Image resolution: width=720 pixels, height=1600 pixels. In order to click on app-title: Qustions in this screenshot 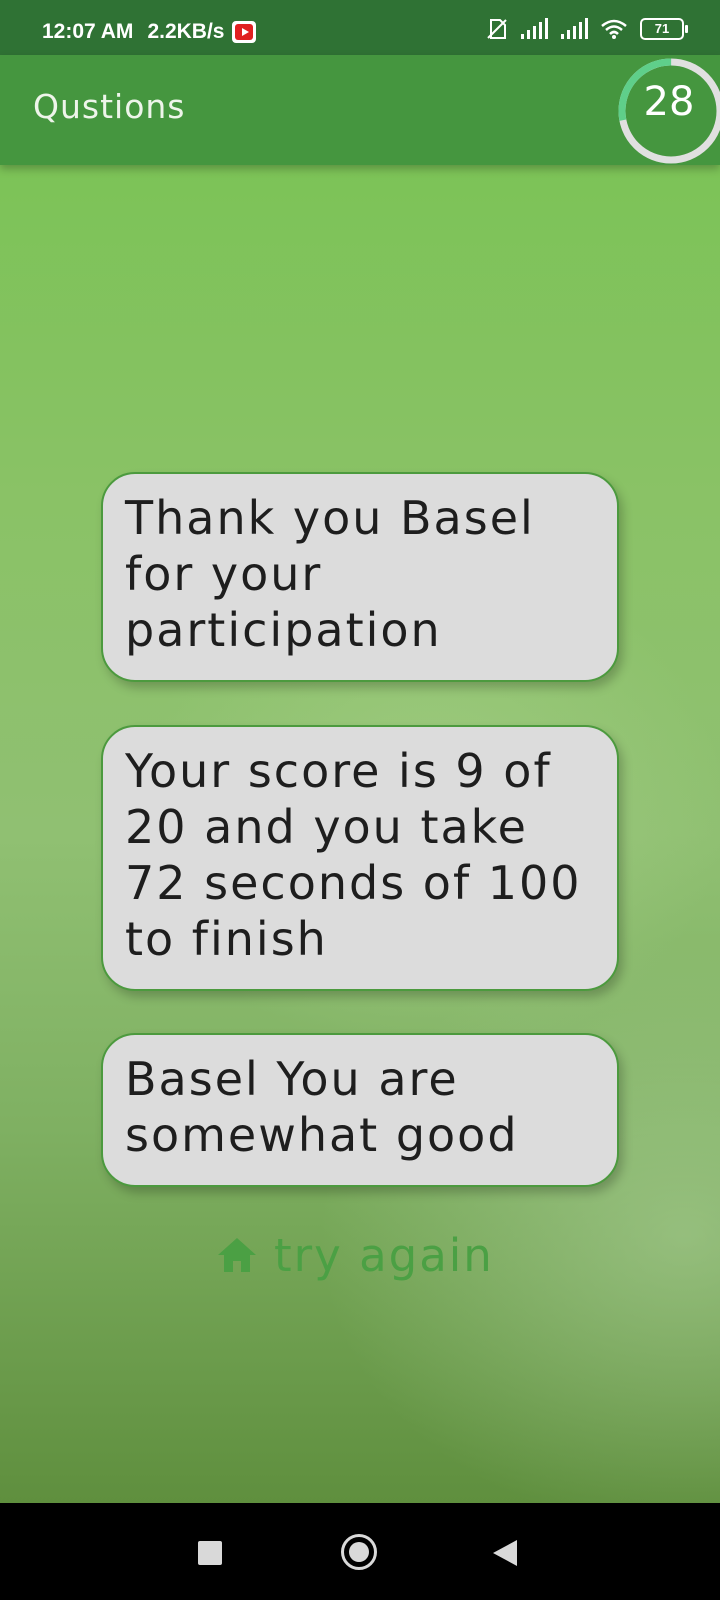, I will do `click(109, 106)`.